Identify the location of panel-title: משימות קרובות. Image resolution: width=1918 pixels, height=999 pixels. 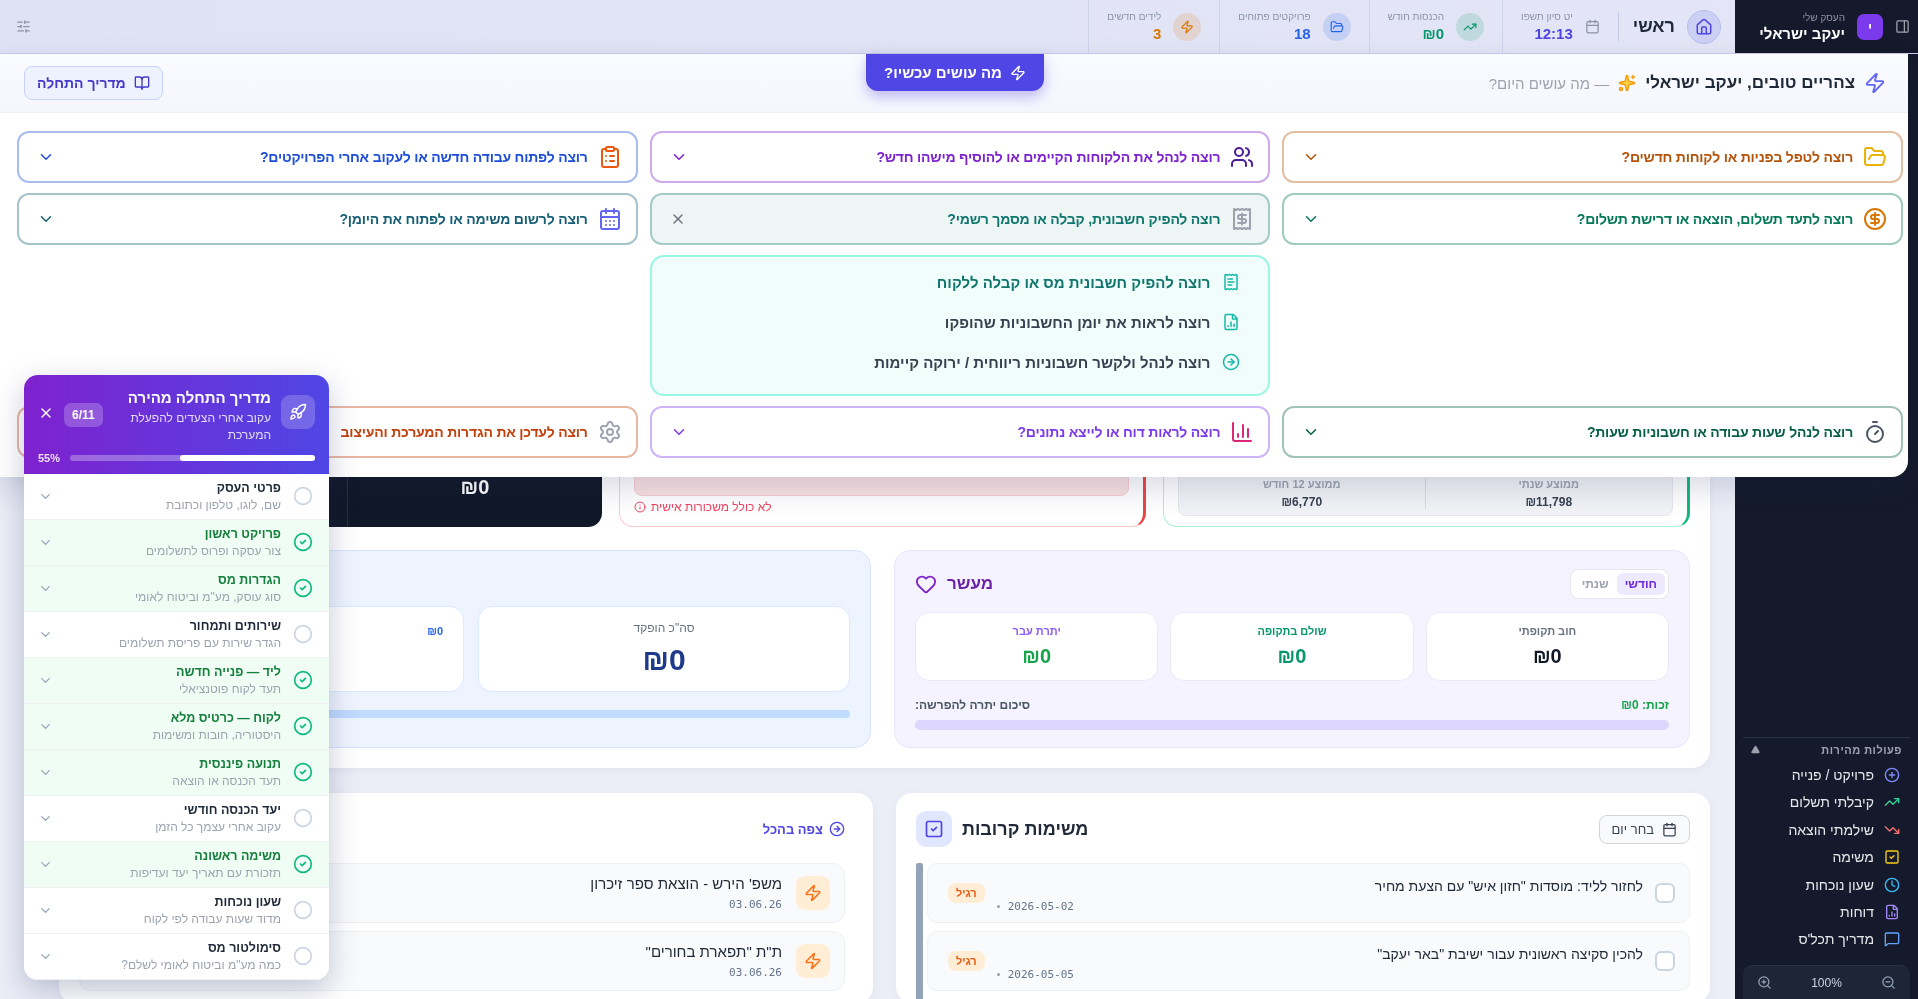
(1025, 829).